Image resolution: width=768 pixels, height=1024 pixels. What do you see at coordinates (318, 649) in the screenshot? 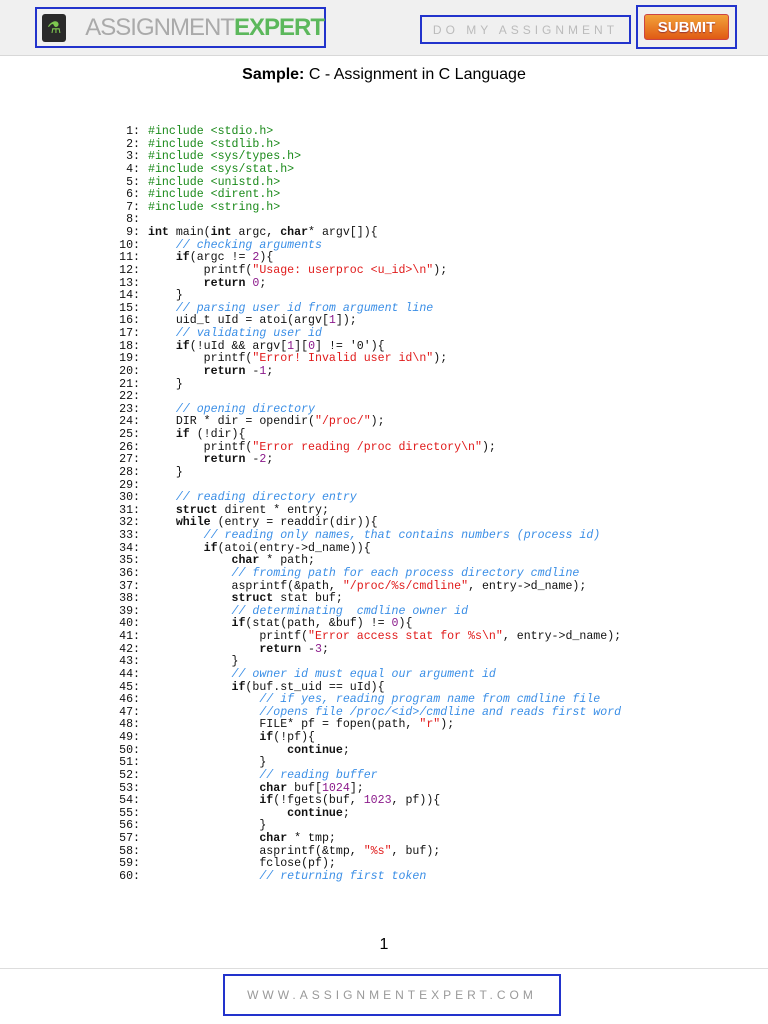
I see `number: 3` at bounding box center [318, 649].